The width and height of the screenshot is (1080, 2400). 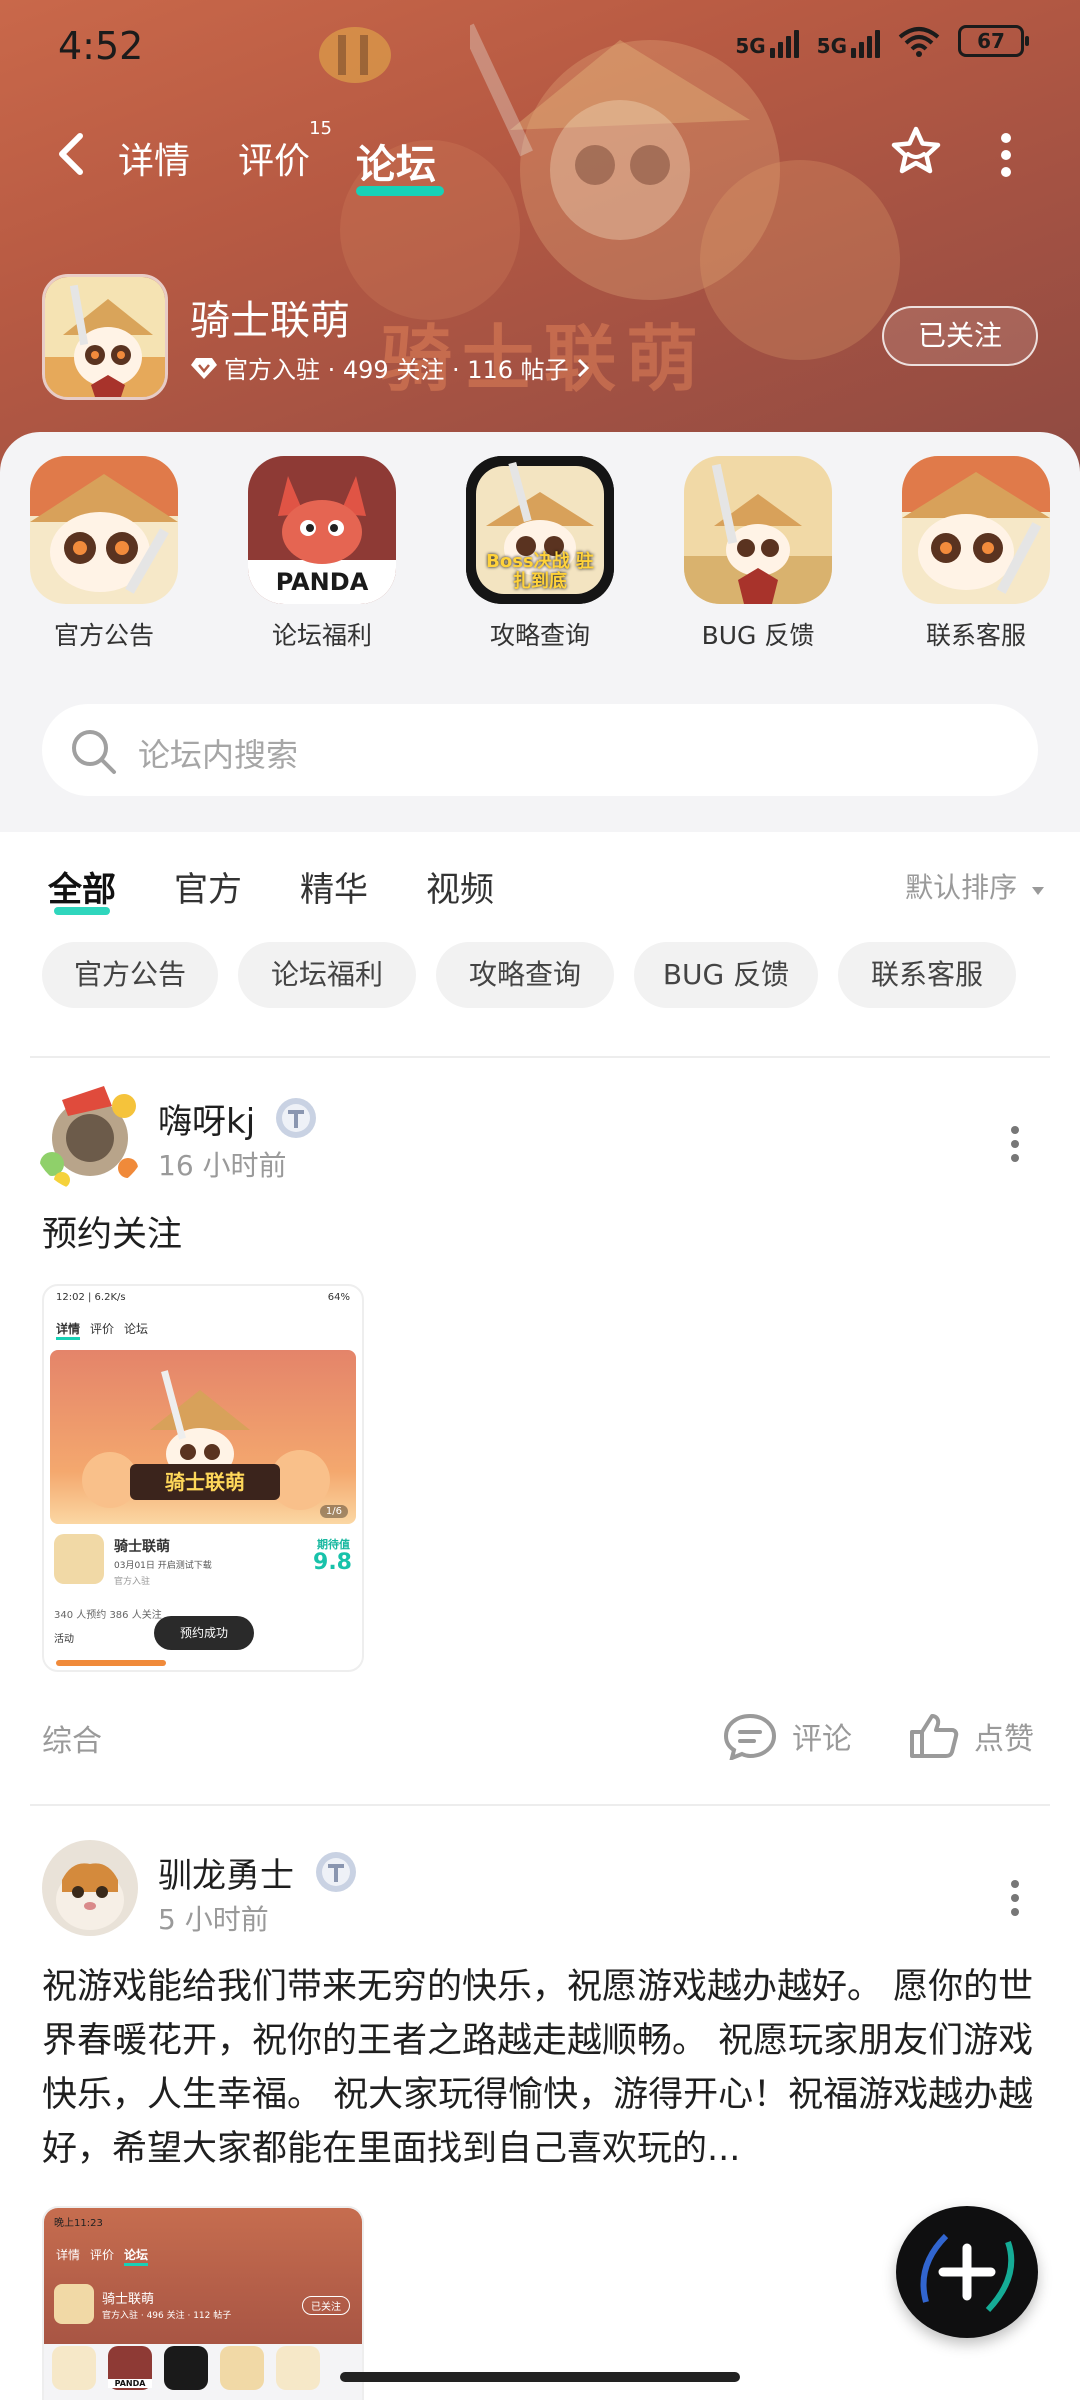 I want to click on category-contact-support: 联系客服, so click(x=976, y=554).